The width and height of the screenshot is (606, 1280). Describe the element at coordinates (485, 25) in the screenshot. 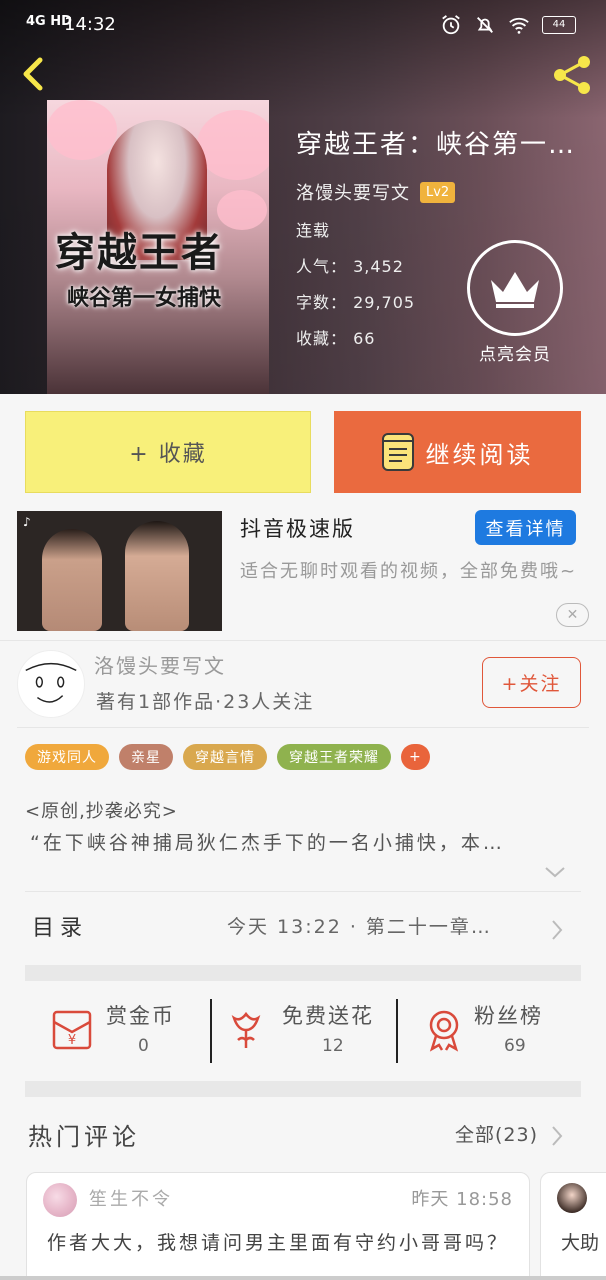

I see `mute-icon` at that location.